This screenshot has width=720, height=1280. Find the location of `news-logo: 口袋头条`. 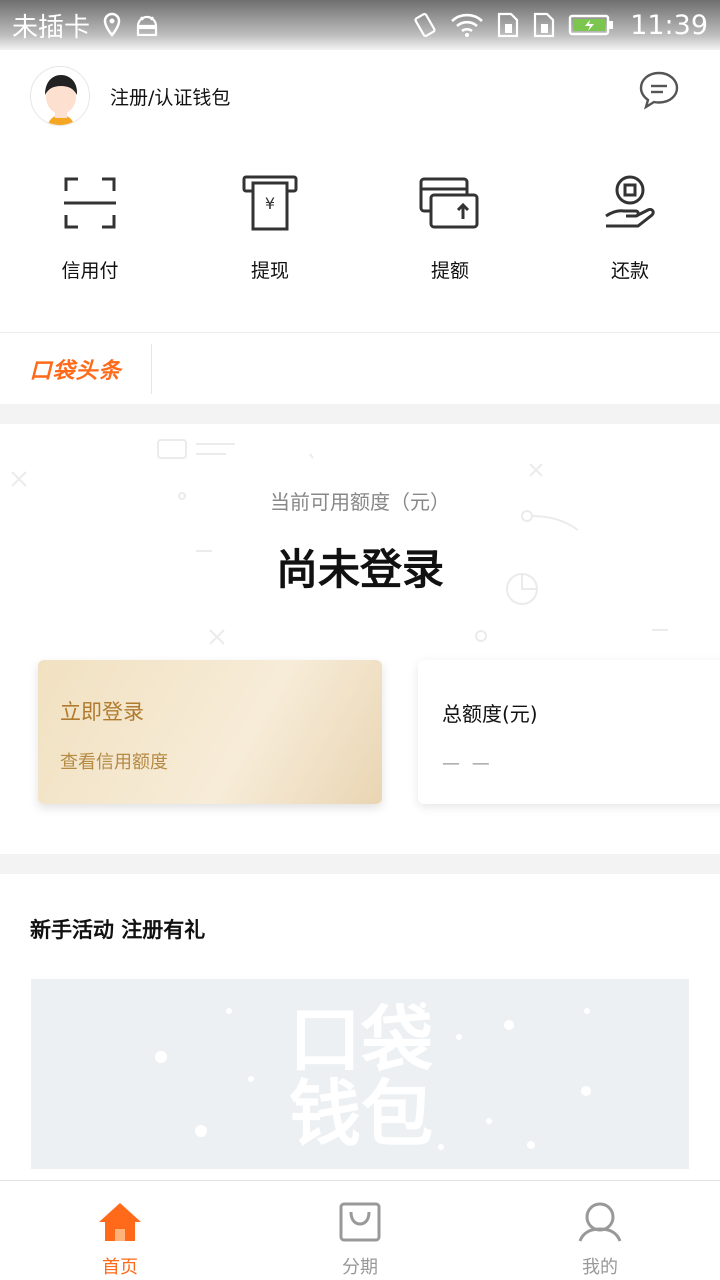

news-logo: 口袋头条 is located at coordinates (76, 368).